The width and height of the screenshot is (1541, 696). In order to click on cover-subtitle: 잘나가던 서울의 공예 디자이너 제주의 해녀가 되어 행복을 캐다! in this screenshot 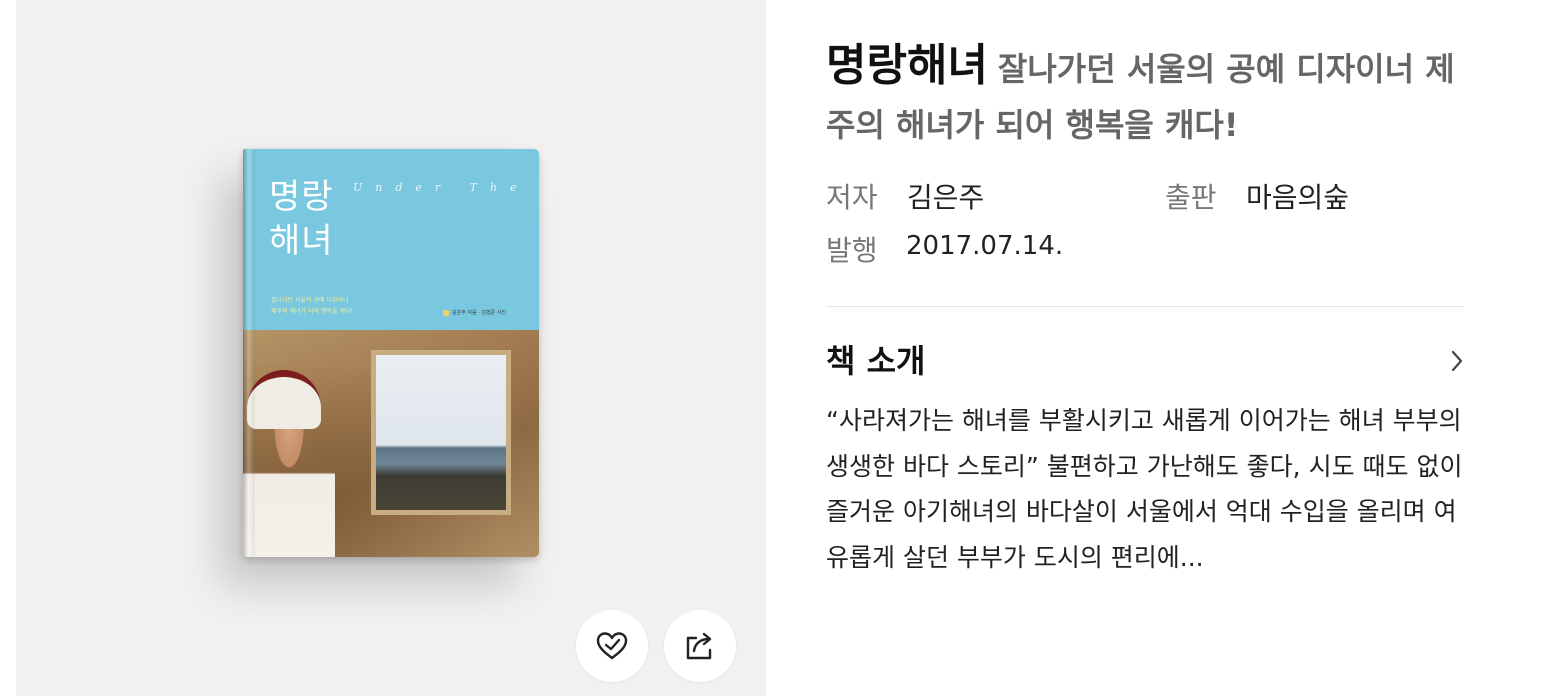, I will do `click(346, 306)`.